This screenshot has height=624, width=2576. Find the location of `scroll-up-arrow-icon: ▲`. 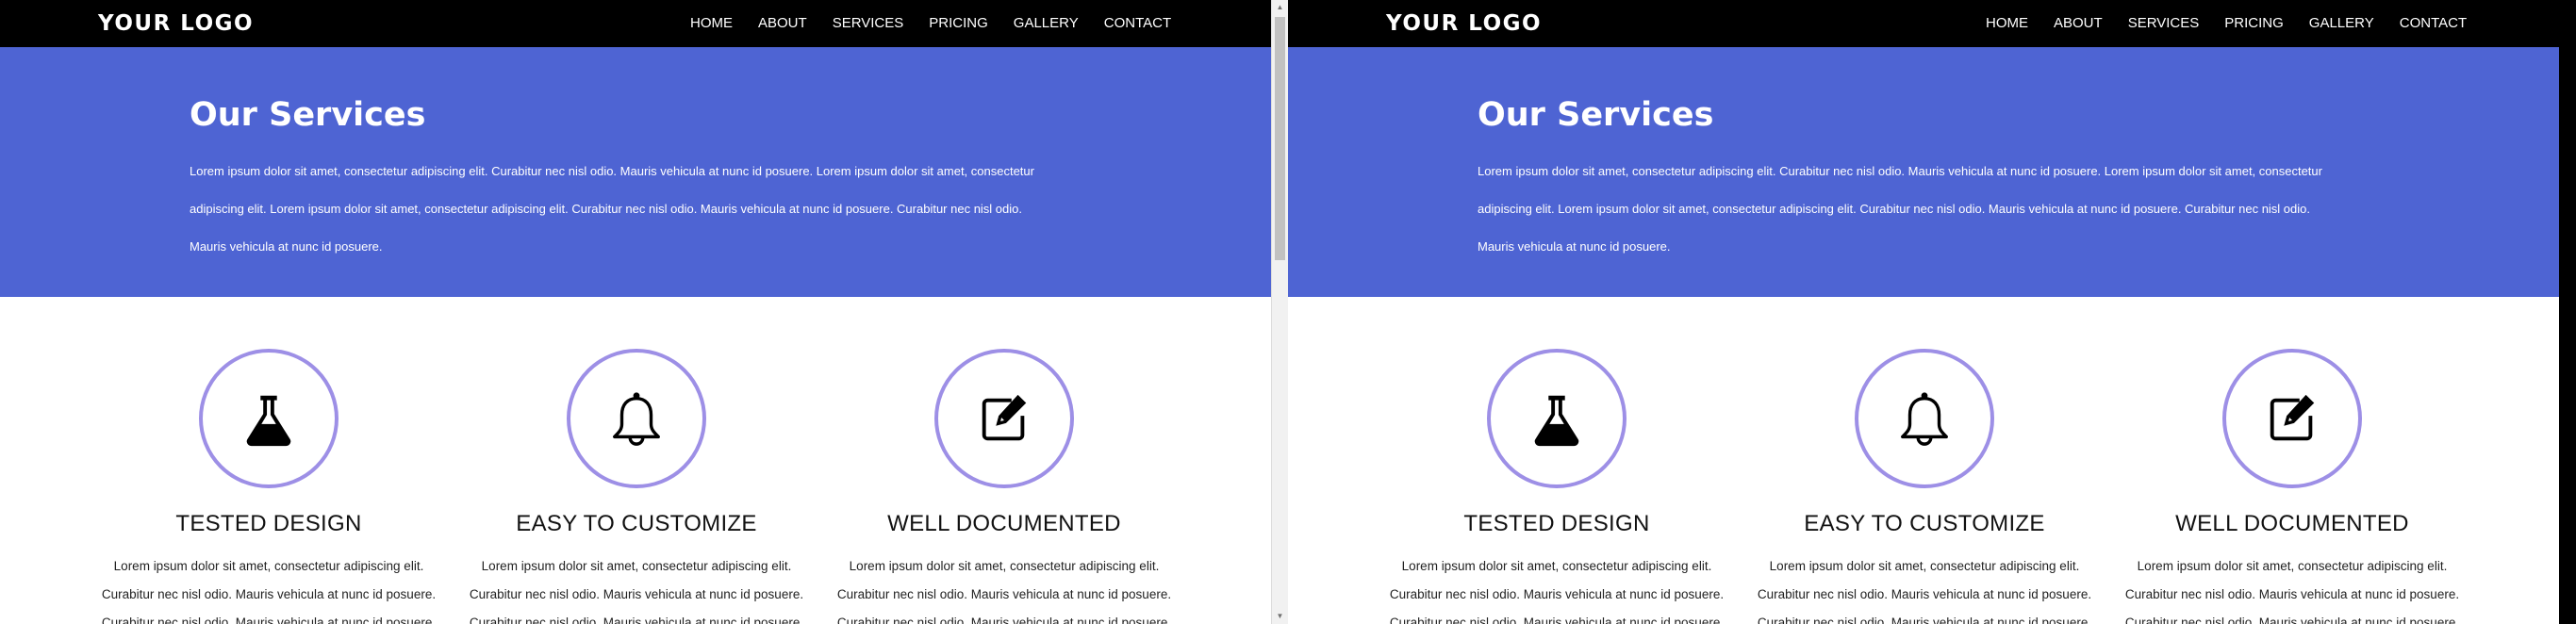

scroll-up-arrow-icon: ▲ is located at coordinates (1280, 7).